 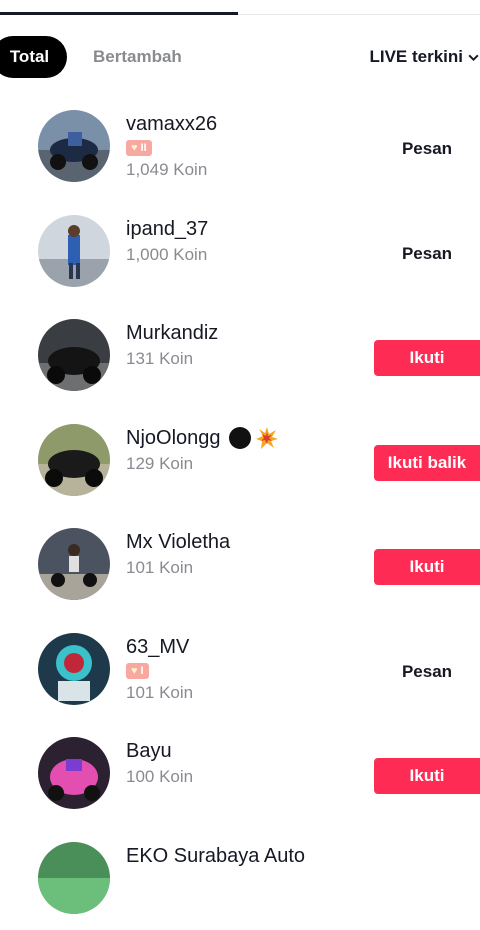 What do you see at coordinates (172, 333) in the screenshot?
I see `username: Murkandiz` at bounding box center [172, 333].